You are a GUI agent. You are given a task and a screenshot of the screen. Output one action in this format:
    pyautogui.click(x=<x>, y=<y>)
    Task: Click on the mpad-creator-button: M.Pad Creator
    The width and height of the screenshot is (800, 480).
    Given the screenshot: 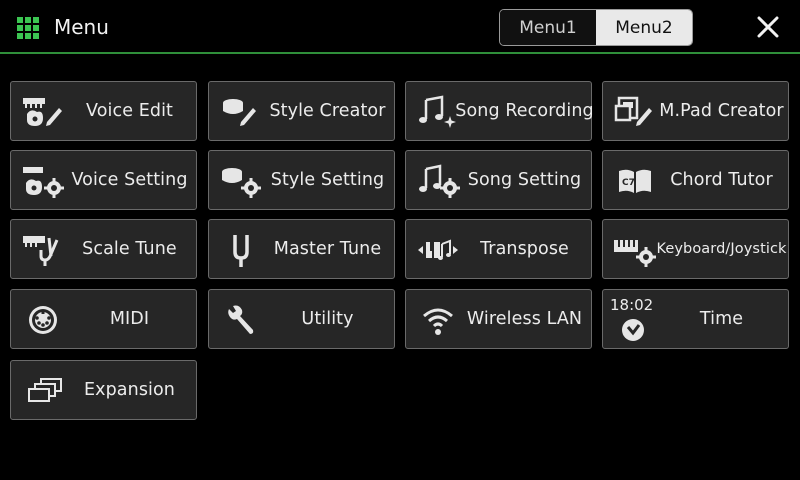 What is the action you would take?
    pyautogui.click(x=695, y=111)
    